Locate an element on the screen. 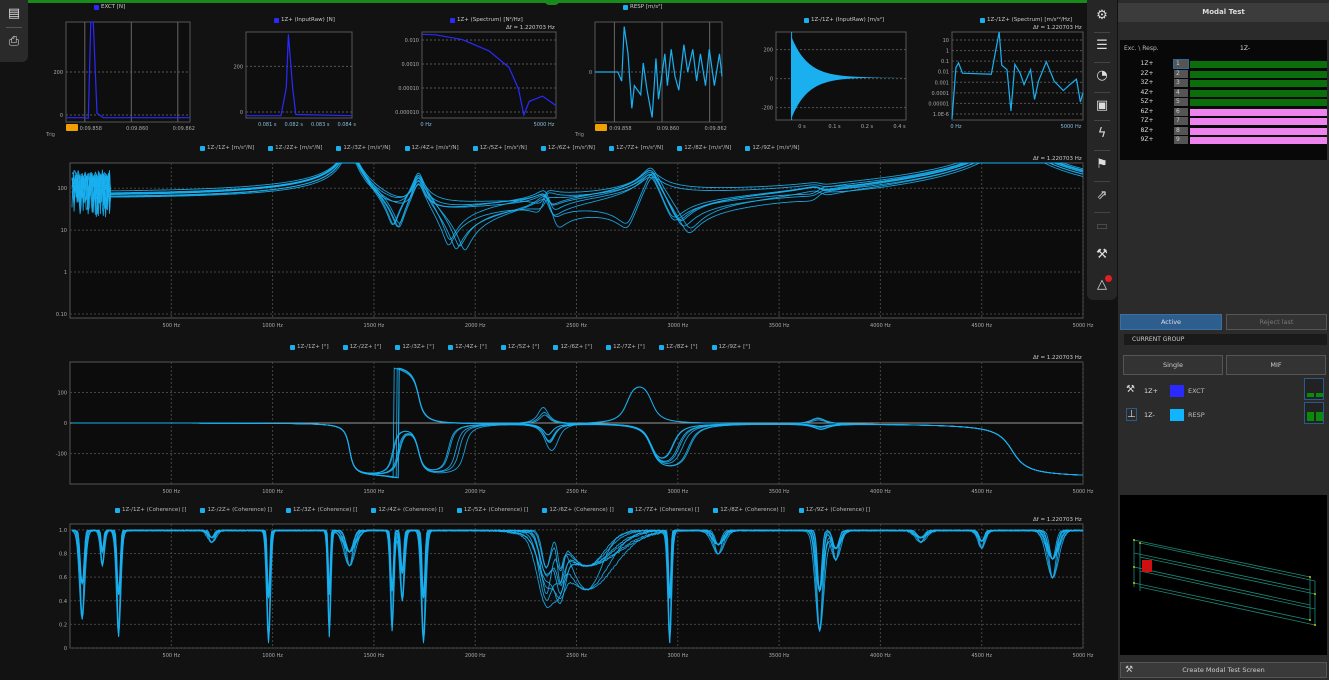 The width and height of the screenshot is (1329, 680). x-tick-label: 0:09.862 is located at coordinates (715, 129).